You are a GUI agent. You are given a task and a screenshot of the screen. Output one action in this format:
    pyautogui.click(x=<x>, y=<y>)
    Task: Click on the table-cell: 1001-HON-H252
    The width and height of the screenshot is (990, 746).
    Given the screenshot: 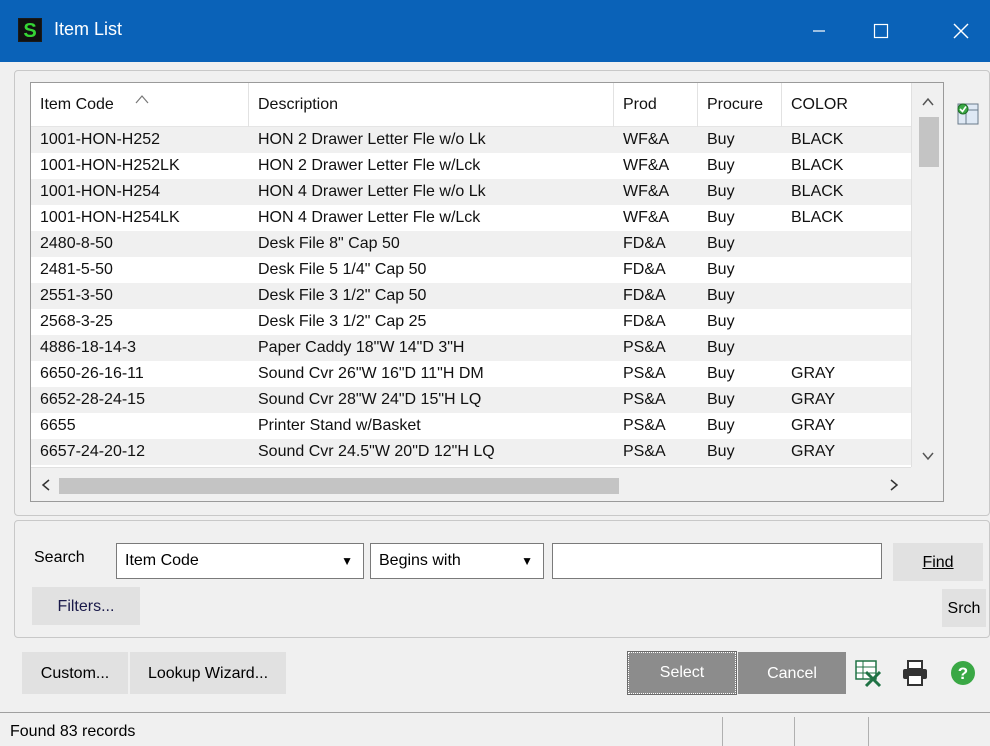 What is the action you would take?
    pyautogui.click(x=100, y=139)
    